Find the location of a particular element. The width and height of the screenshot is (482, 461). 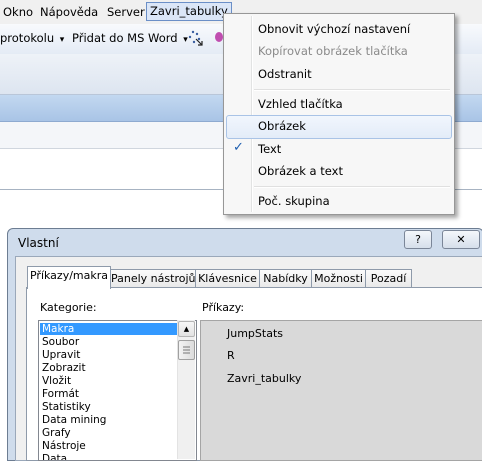

menu-item-label: Vzhled tlačítka is located at coordinates (300, 104).